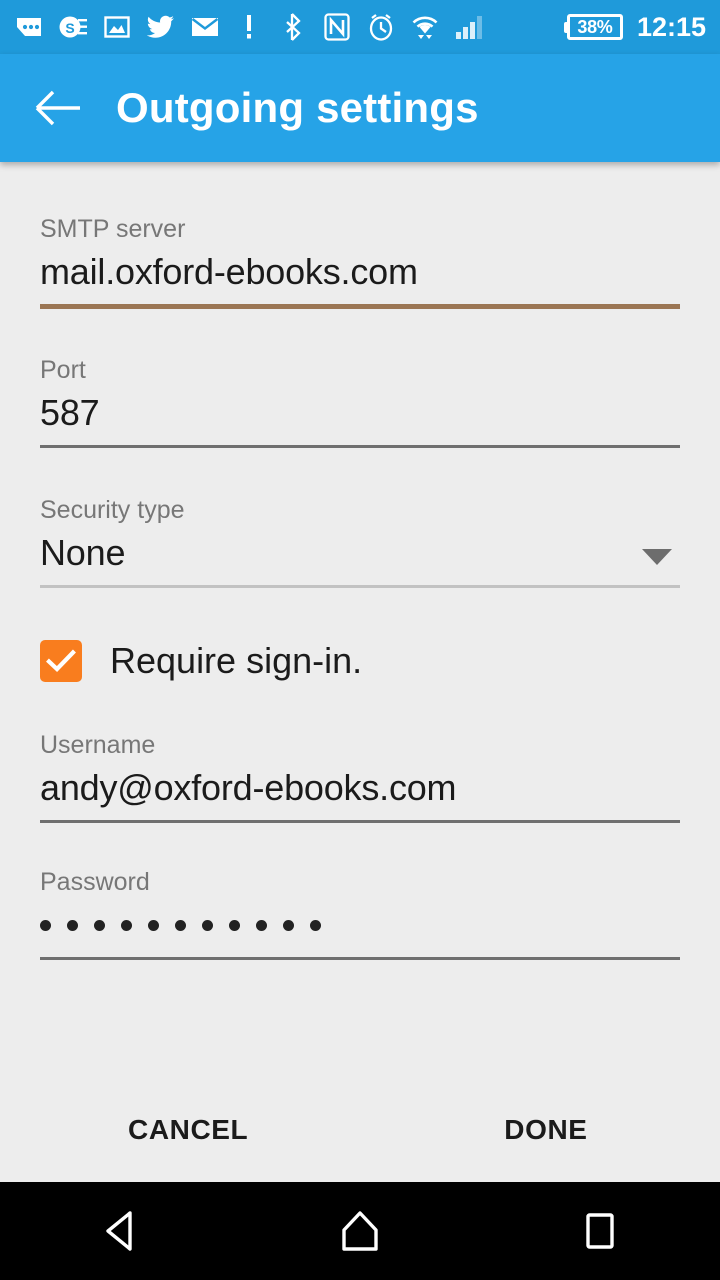  Describe the element at coordinates (360, 929) in the screenshot. I see `password-value-row` at that location.